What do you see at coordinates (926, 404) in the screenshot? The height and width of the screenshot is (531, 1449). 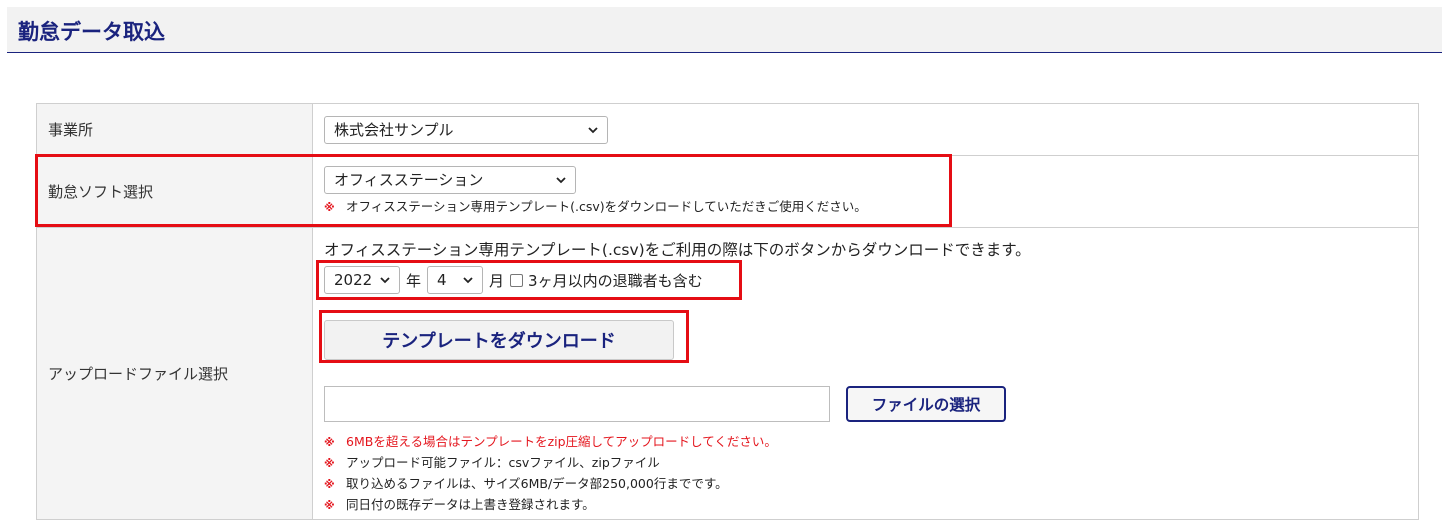 I see `file-select-button: ファイルの選択` at bounding box center [926, 404].